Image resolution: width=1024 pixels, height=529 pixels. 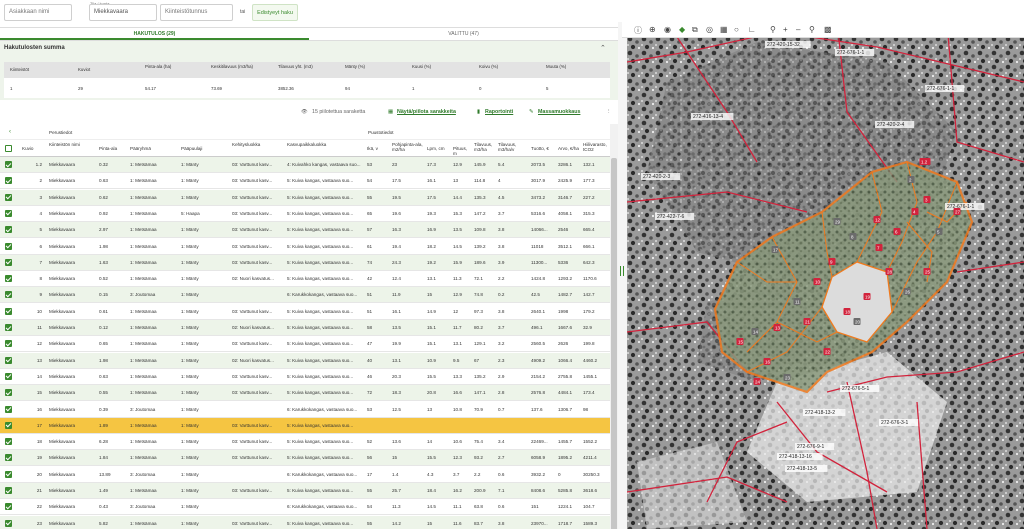 What do you see at coordinates (499, 112) in the screenshot?
I see `reporting-link: Raportointi` at bounding box center [499, 112].